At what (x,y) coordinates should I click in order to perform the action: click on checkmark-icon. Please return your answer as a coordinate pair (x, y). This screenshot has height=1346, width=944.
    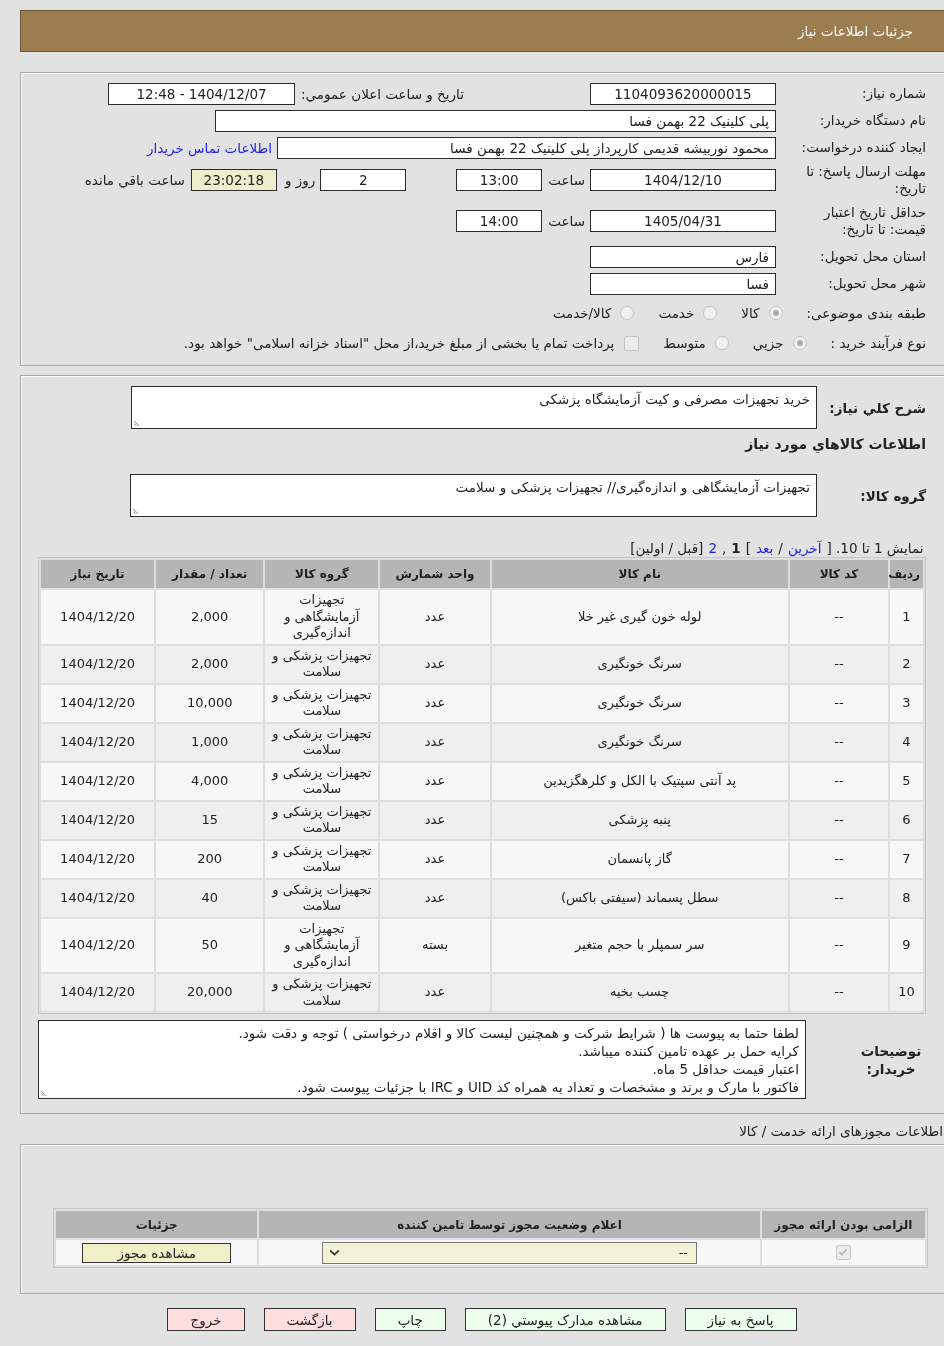
    Looking at the image, I should click on (843, 1252).